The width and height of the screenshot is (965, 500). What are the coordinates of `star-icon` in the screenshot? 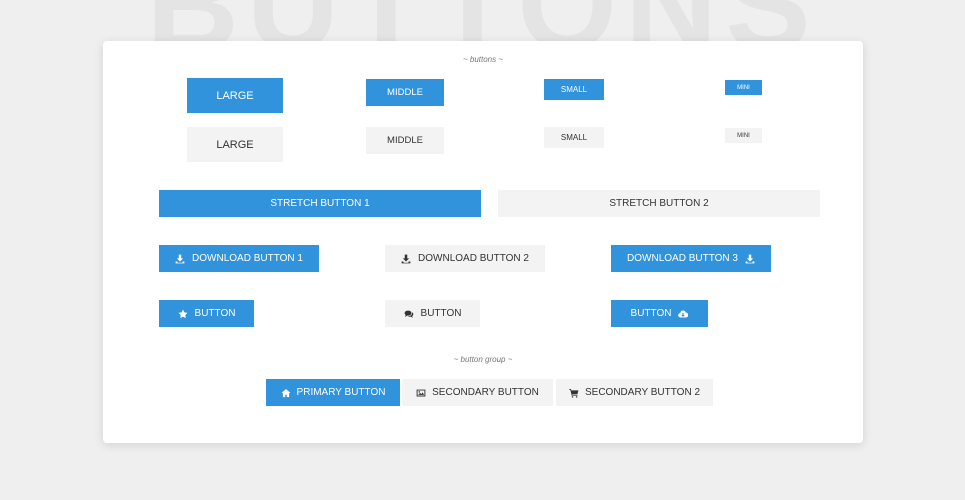 It's located at (183, 314).